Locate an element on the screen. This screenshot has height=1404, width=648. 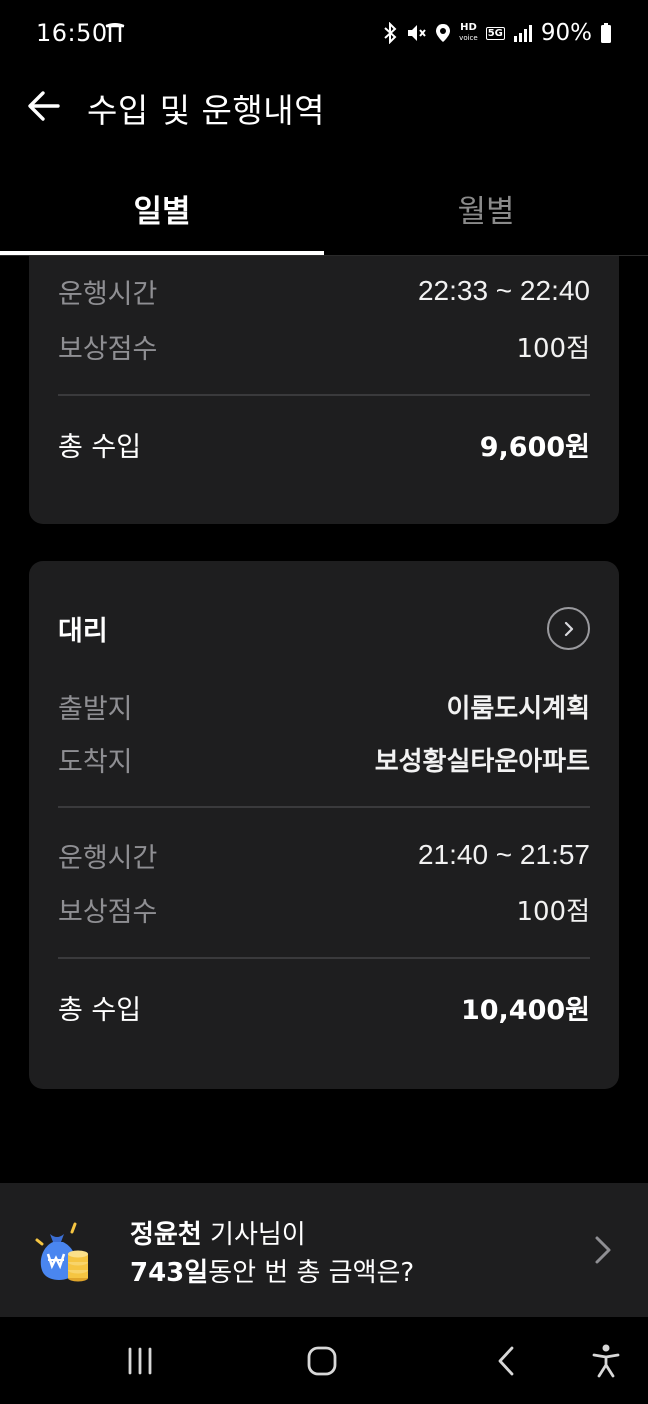
total-earnings-banner: 정윤천 기사님이 743일동안 번 총 금액은? is located at coordinates (324, 1250).